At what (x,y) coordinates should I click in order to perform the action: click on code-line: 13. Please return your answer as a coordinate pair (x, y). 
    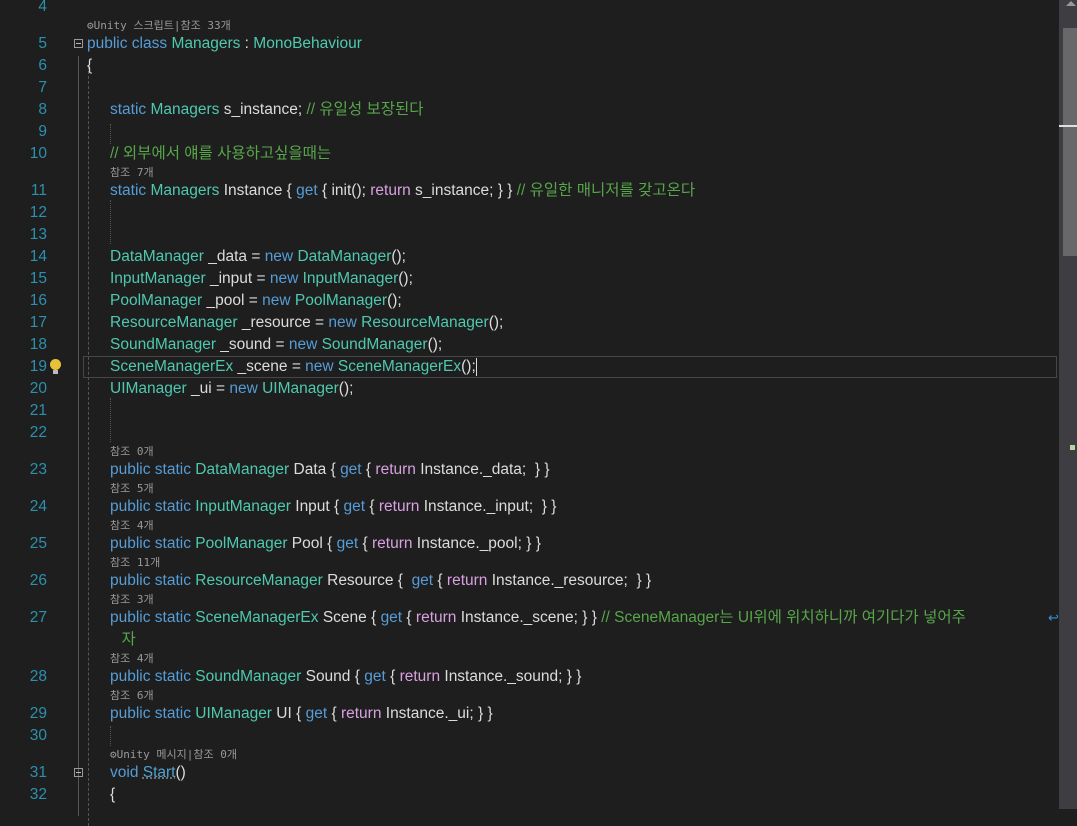
    Looking at the image, I should click on (529, 235).